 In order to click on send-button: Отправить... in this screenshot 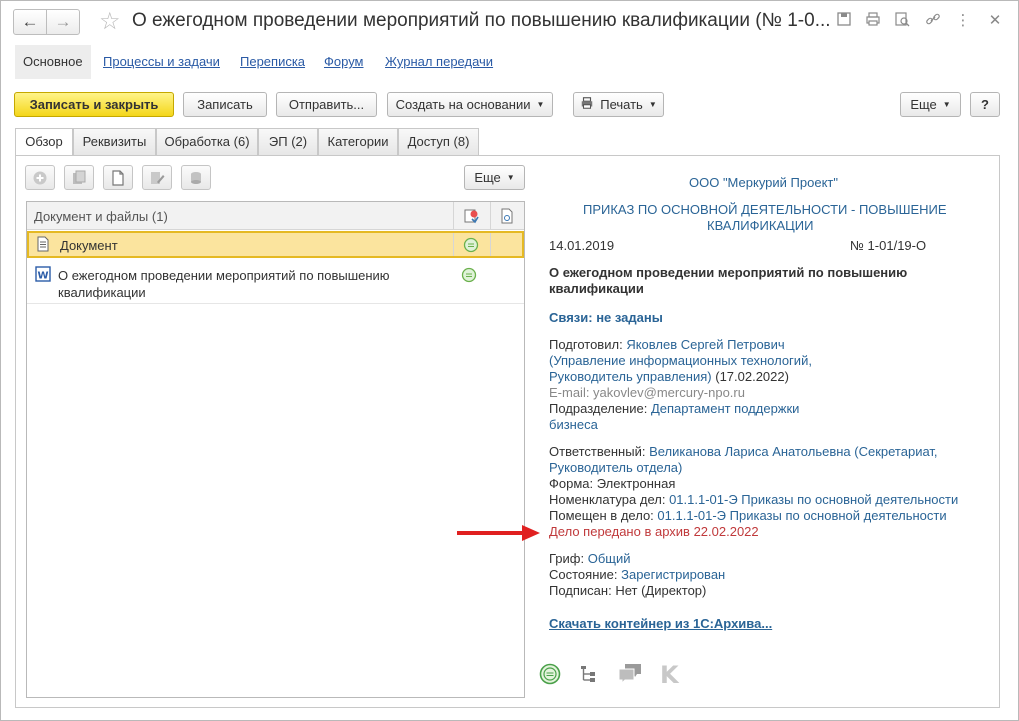, I will do `click(326, 104)`.